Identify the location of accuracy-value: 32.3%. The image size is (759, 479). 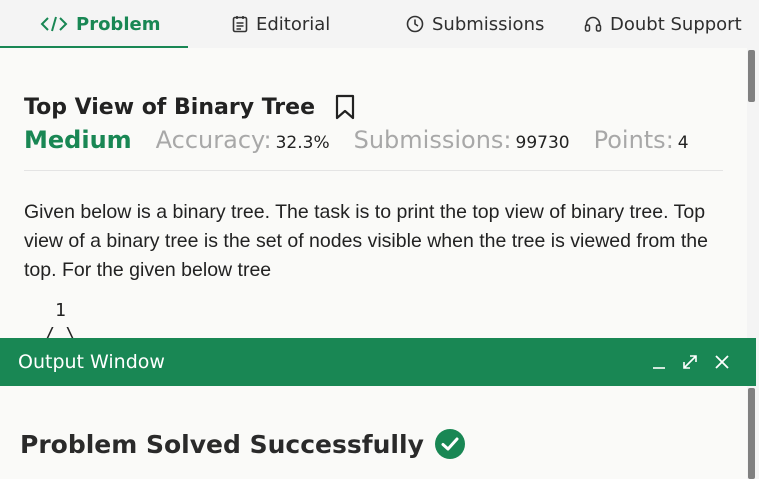
(302, 143).